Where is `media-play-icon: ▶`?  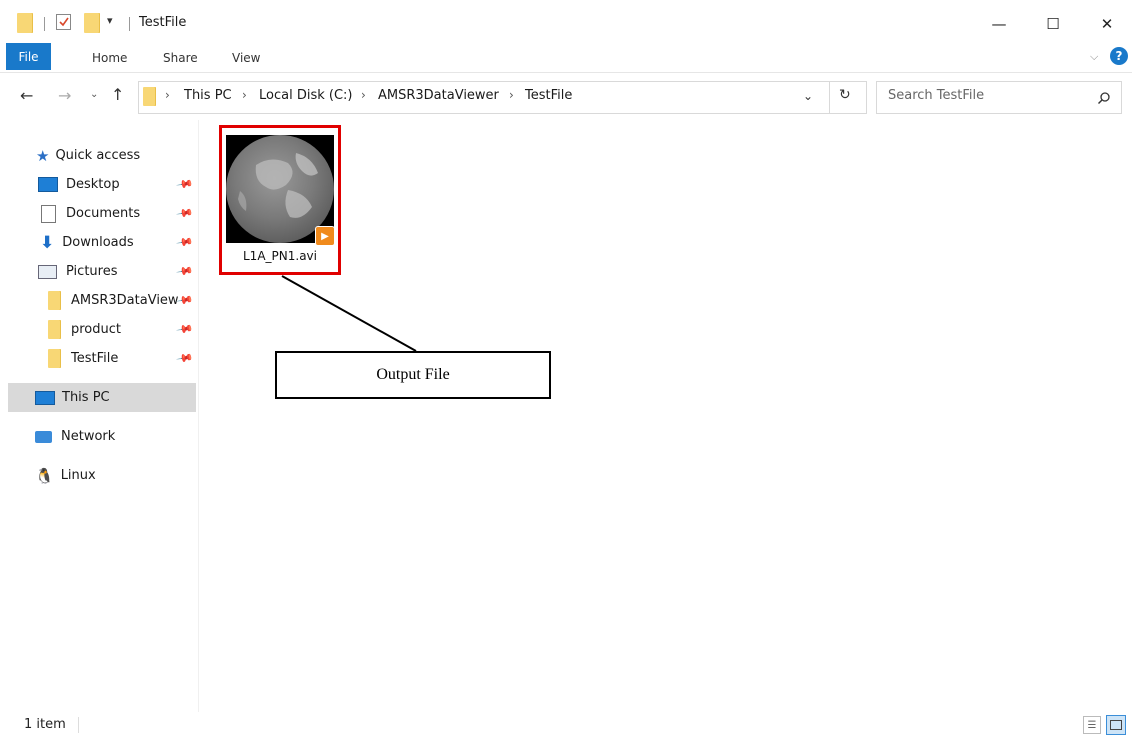 media-play-icon: ▶ is located at coordinates (325, 236).